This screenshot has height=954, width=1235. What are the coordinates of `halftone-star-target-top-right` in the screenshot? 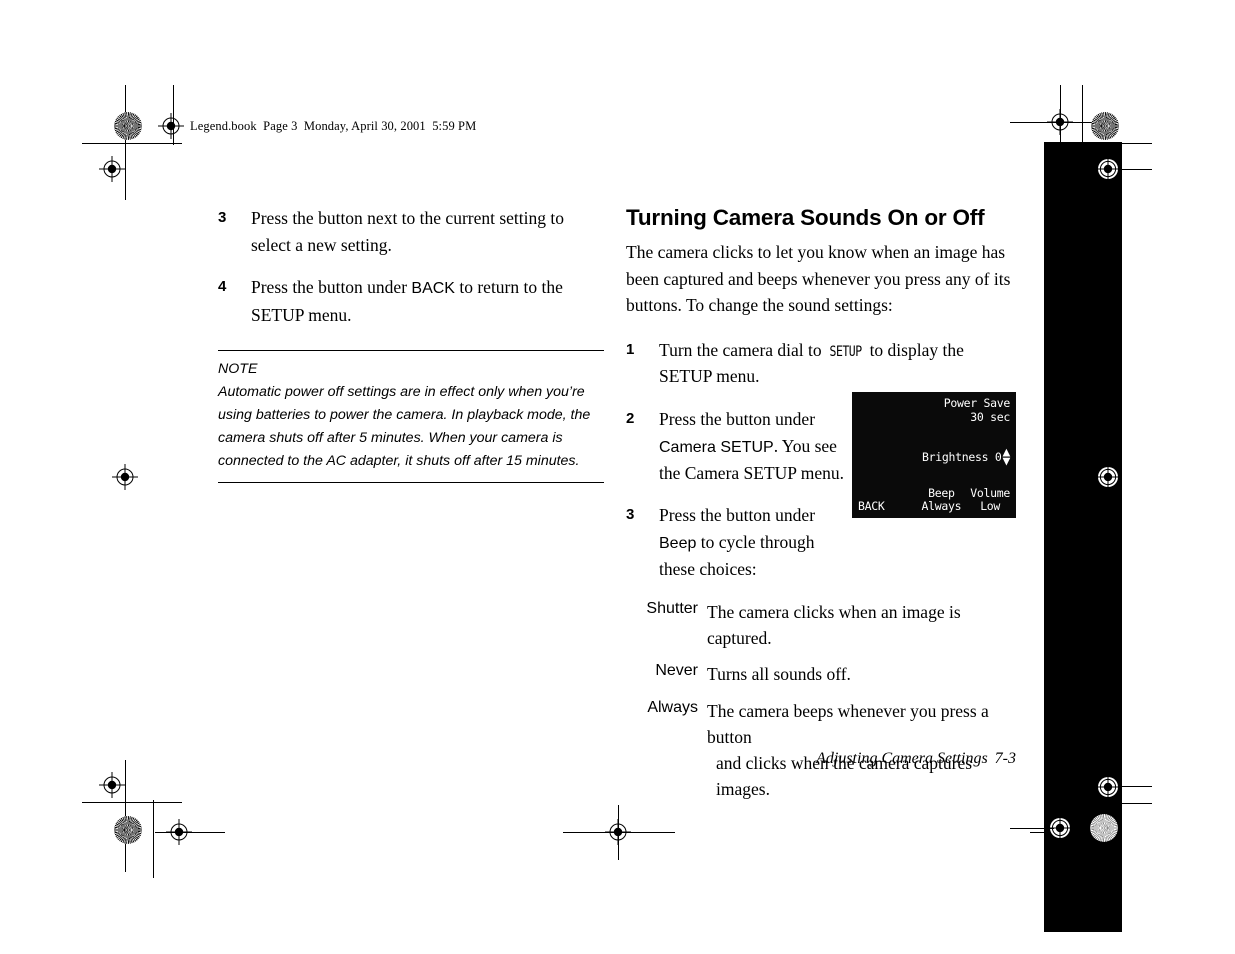 It's located at (1105, 126).